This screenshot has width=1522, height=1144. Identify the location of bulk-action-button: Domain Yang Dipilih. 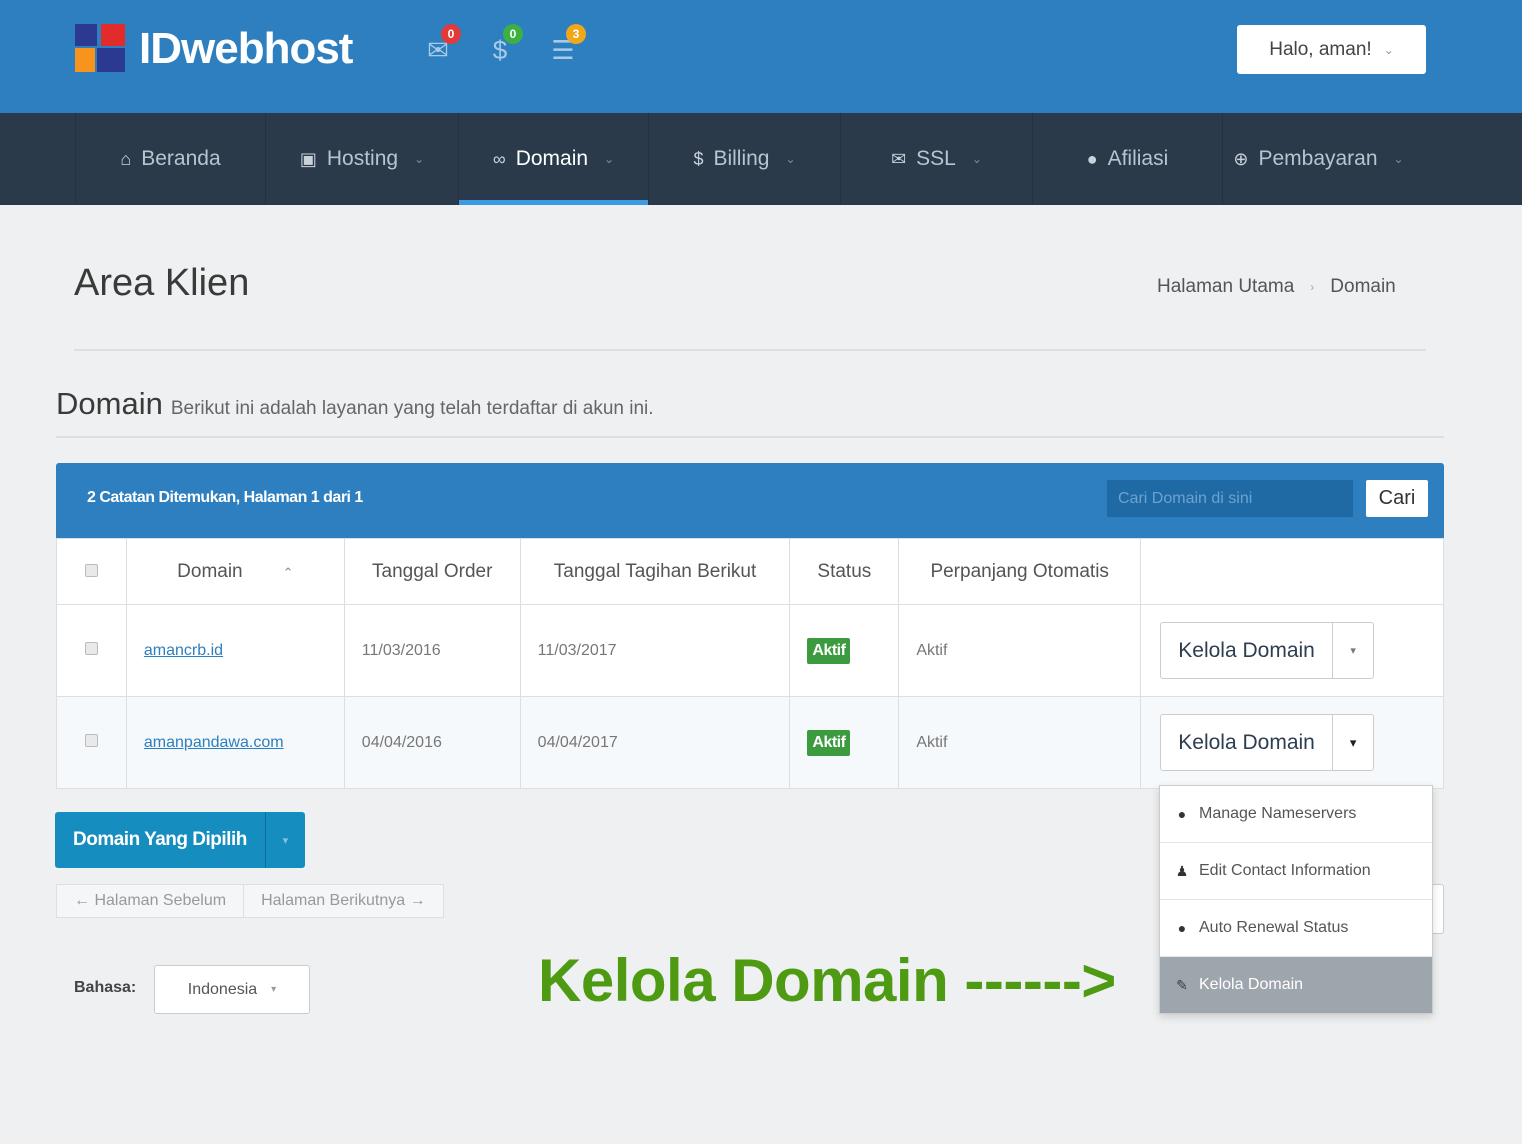
(160, 840).